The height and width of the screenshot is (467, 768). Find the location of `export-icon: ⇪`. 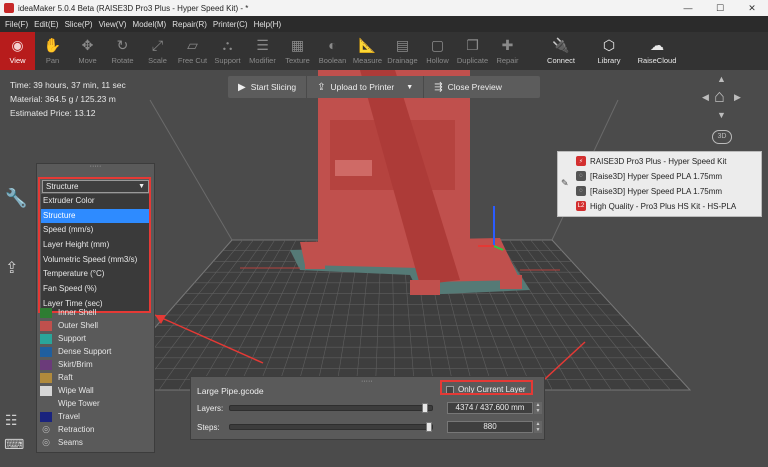

export-icon: ⇪ is located at coordinates (11, 268).